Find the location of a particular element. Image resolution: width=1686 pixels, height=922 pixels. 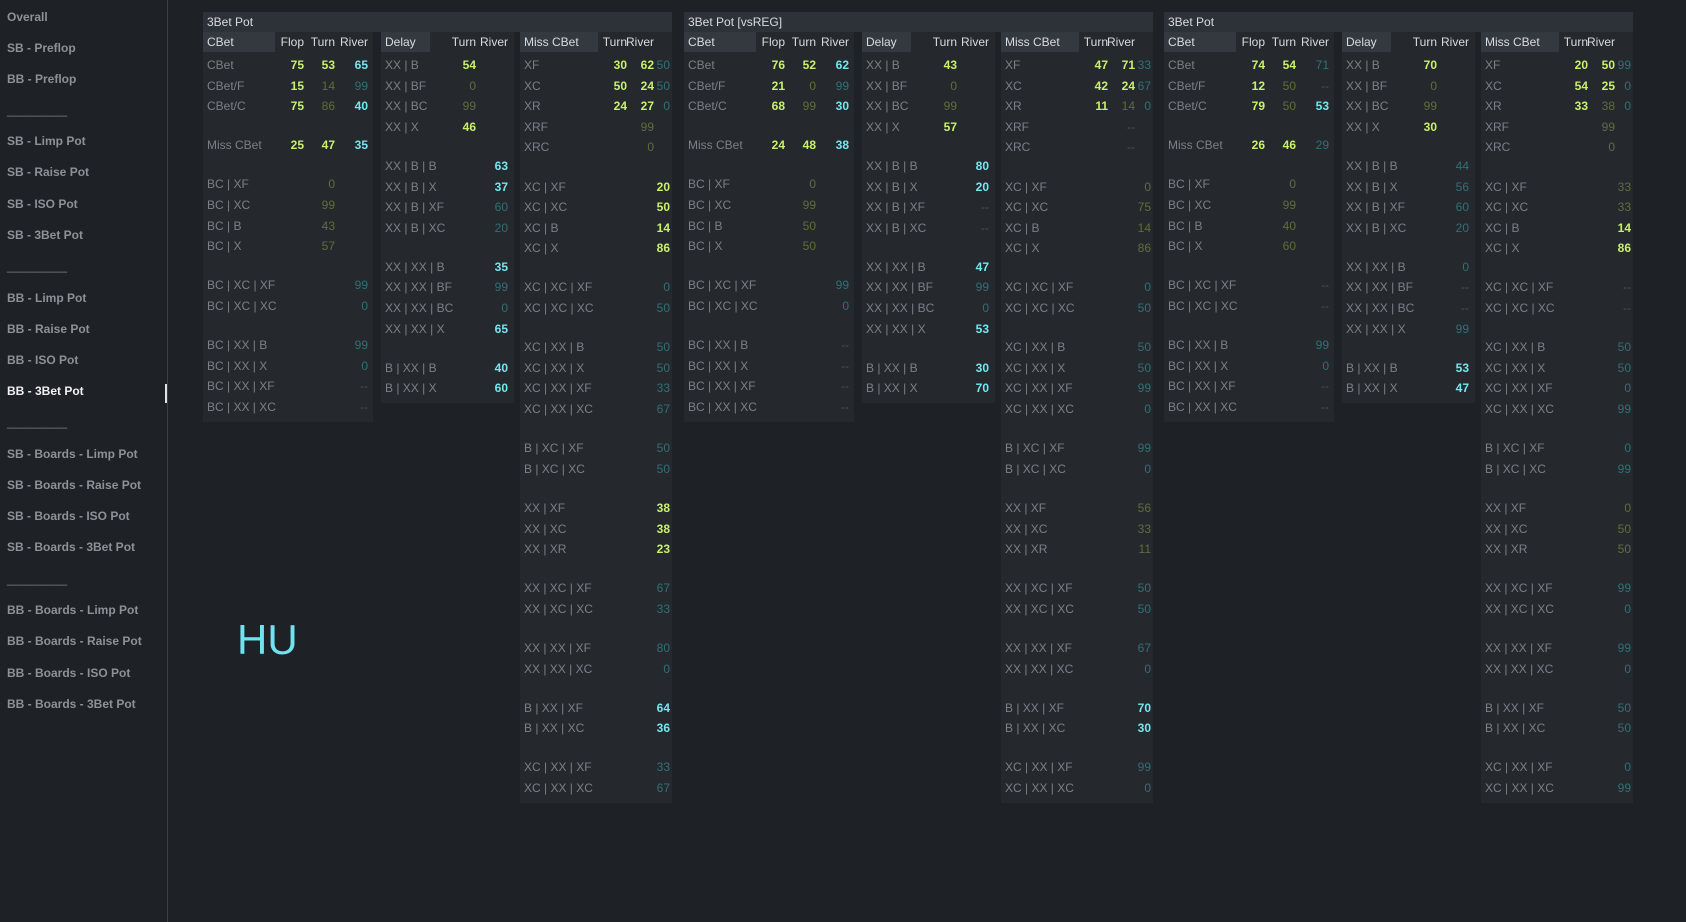

delay-stat-value: 44 is located at coordinates (1449, 166).